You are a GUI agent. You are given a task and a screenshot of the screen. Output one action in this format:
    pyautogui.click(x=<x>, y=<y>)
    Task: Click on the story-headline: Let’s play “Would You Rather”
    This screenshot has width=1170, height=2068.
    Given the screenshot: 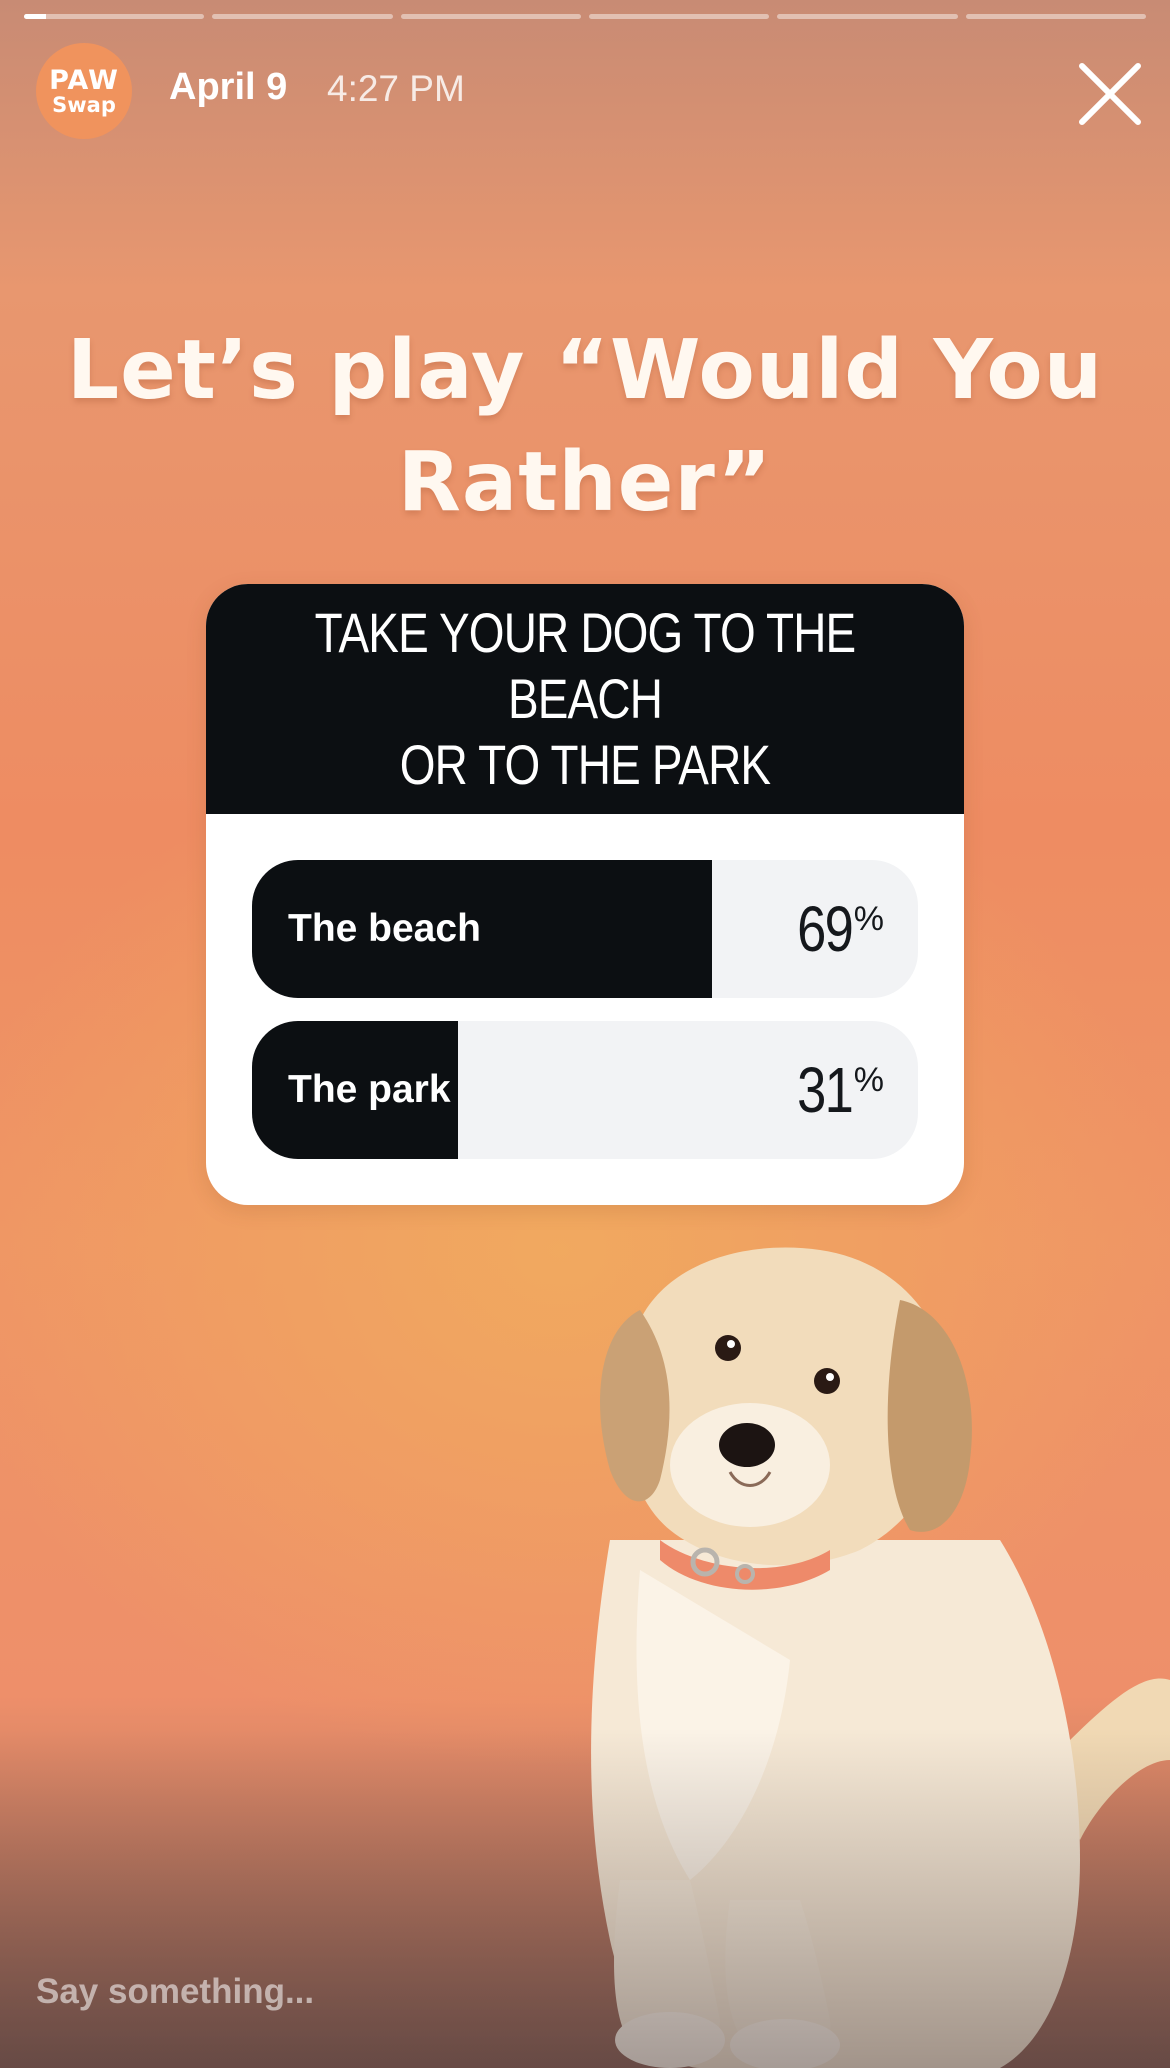 What is the action you would take?
    pyautogui.click(x=585, y=427)
    